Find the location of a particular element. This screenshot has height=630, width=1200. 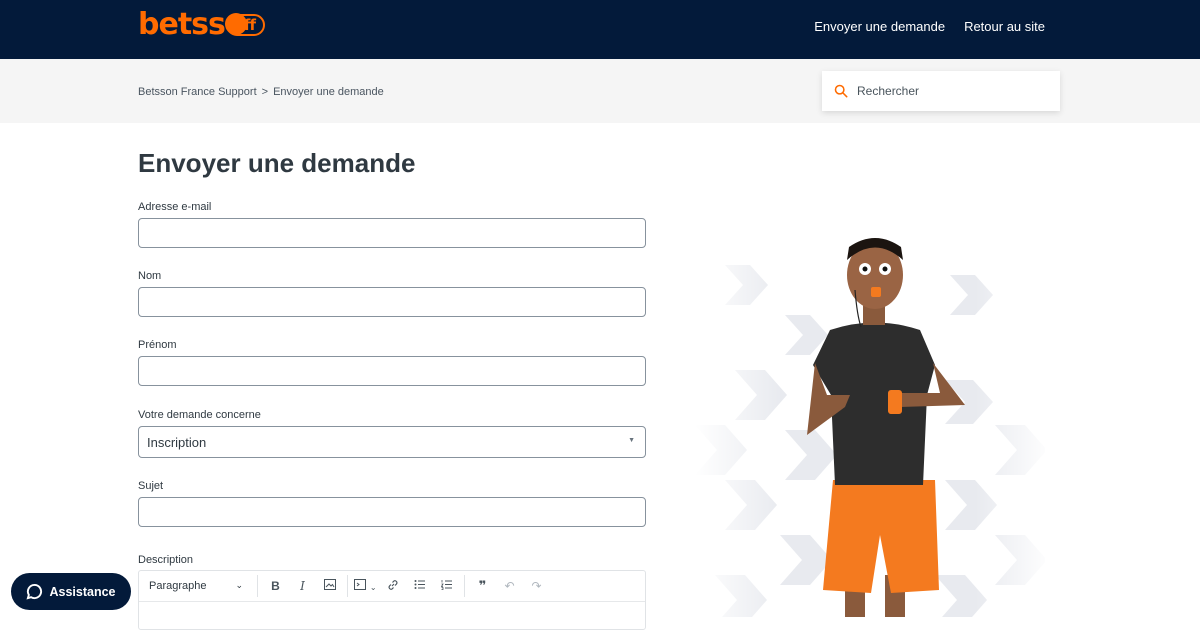

editor-toolbar: Paragraphe ⌄ B I ⌄ ❞ ↶ ↷ is located at coordinates (392, 586).